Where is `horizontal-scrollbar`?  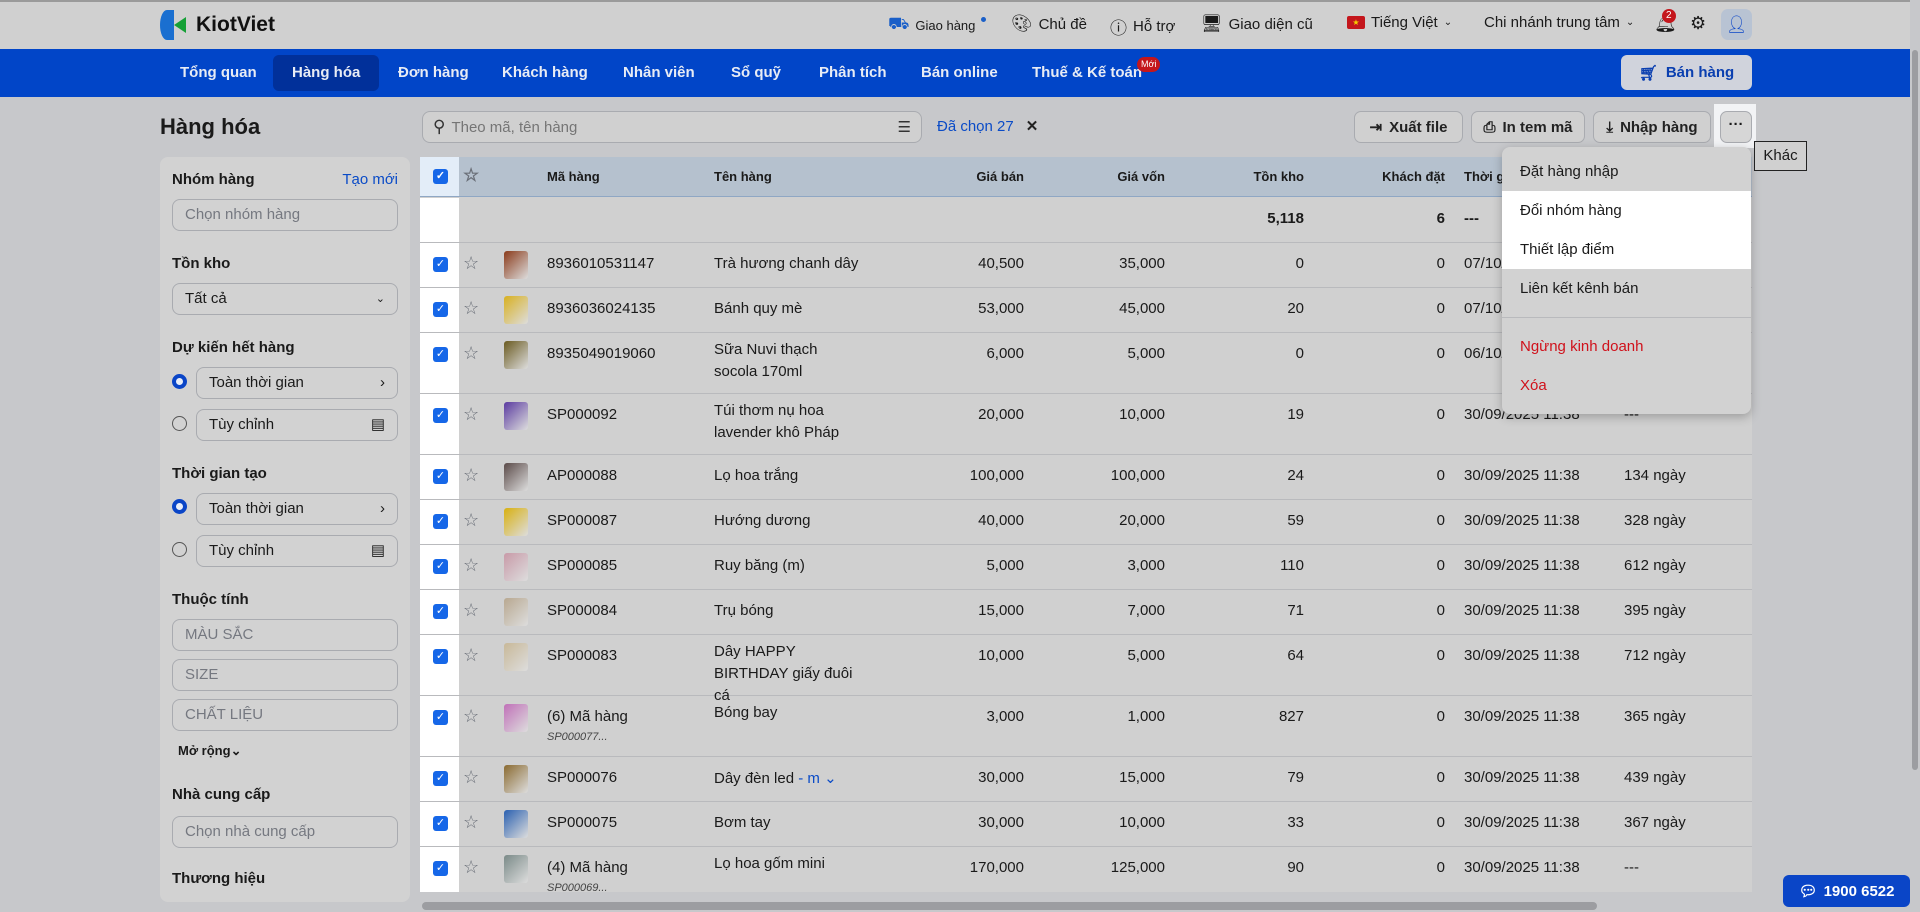
horizontal-scrollbar is located at coordinates (1009, 906).